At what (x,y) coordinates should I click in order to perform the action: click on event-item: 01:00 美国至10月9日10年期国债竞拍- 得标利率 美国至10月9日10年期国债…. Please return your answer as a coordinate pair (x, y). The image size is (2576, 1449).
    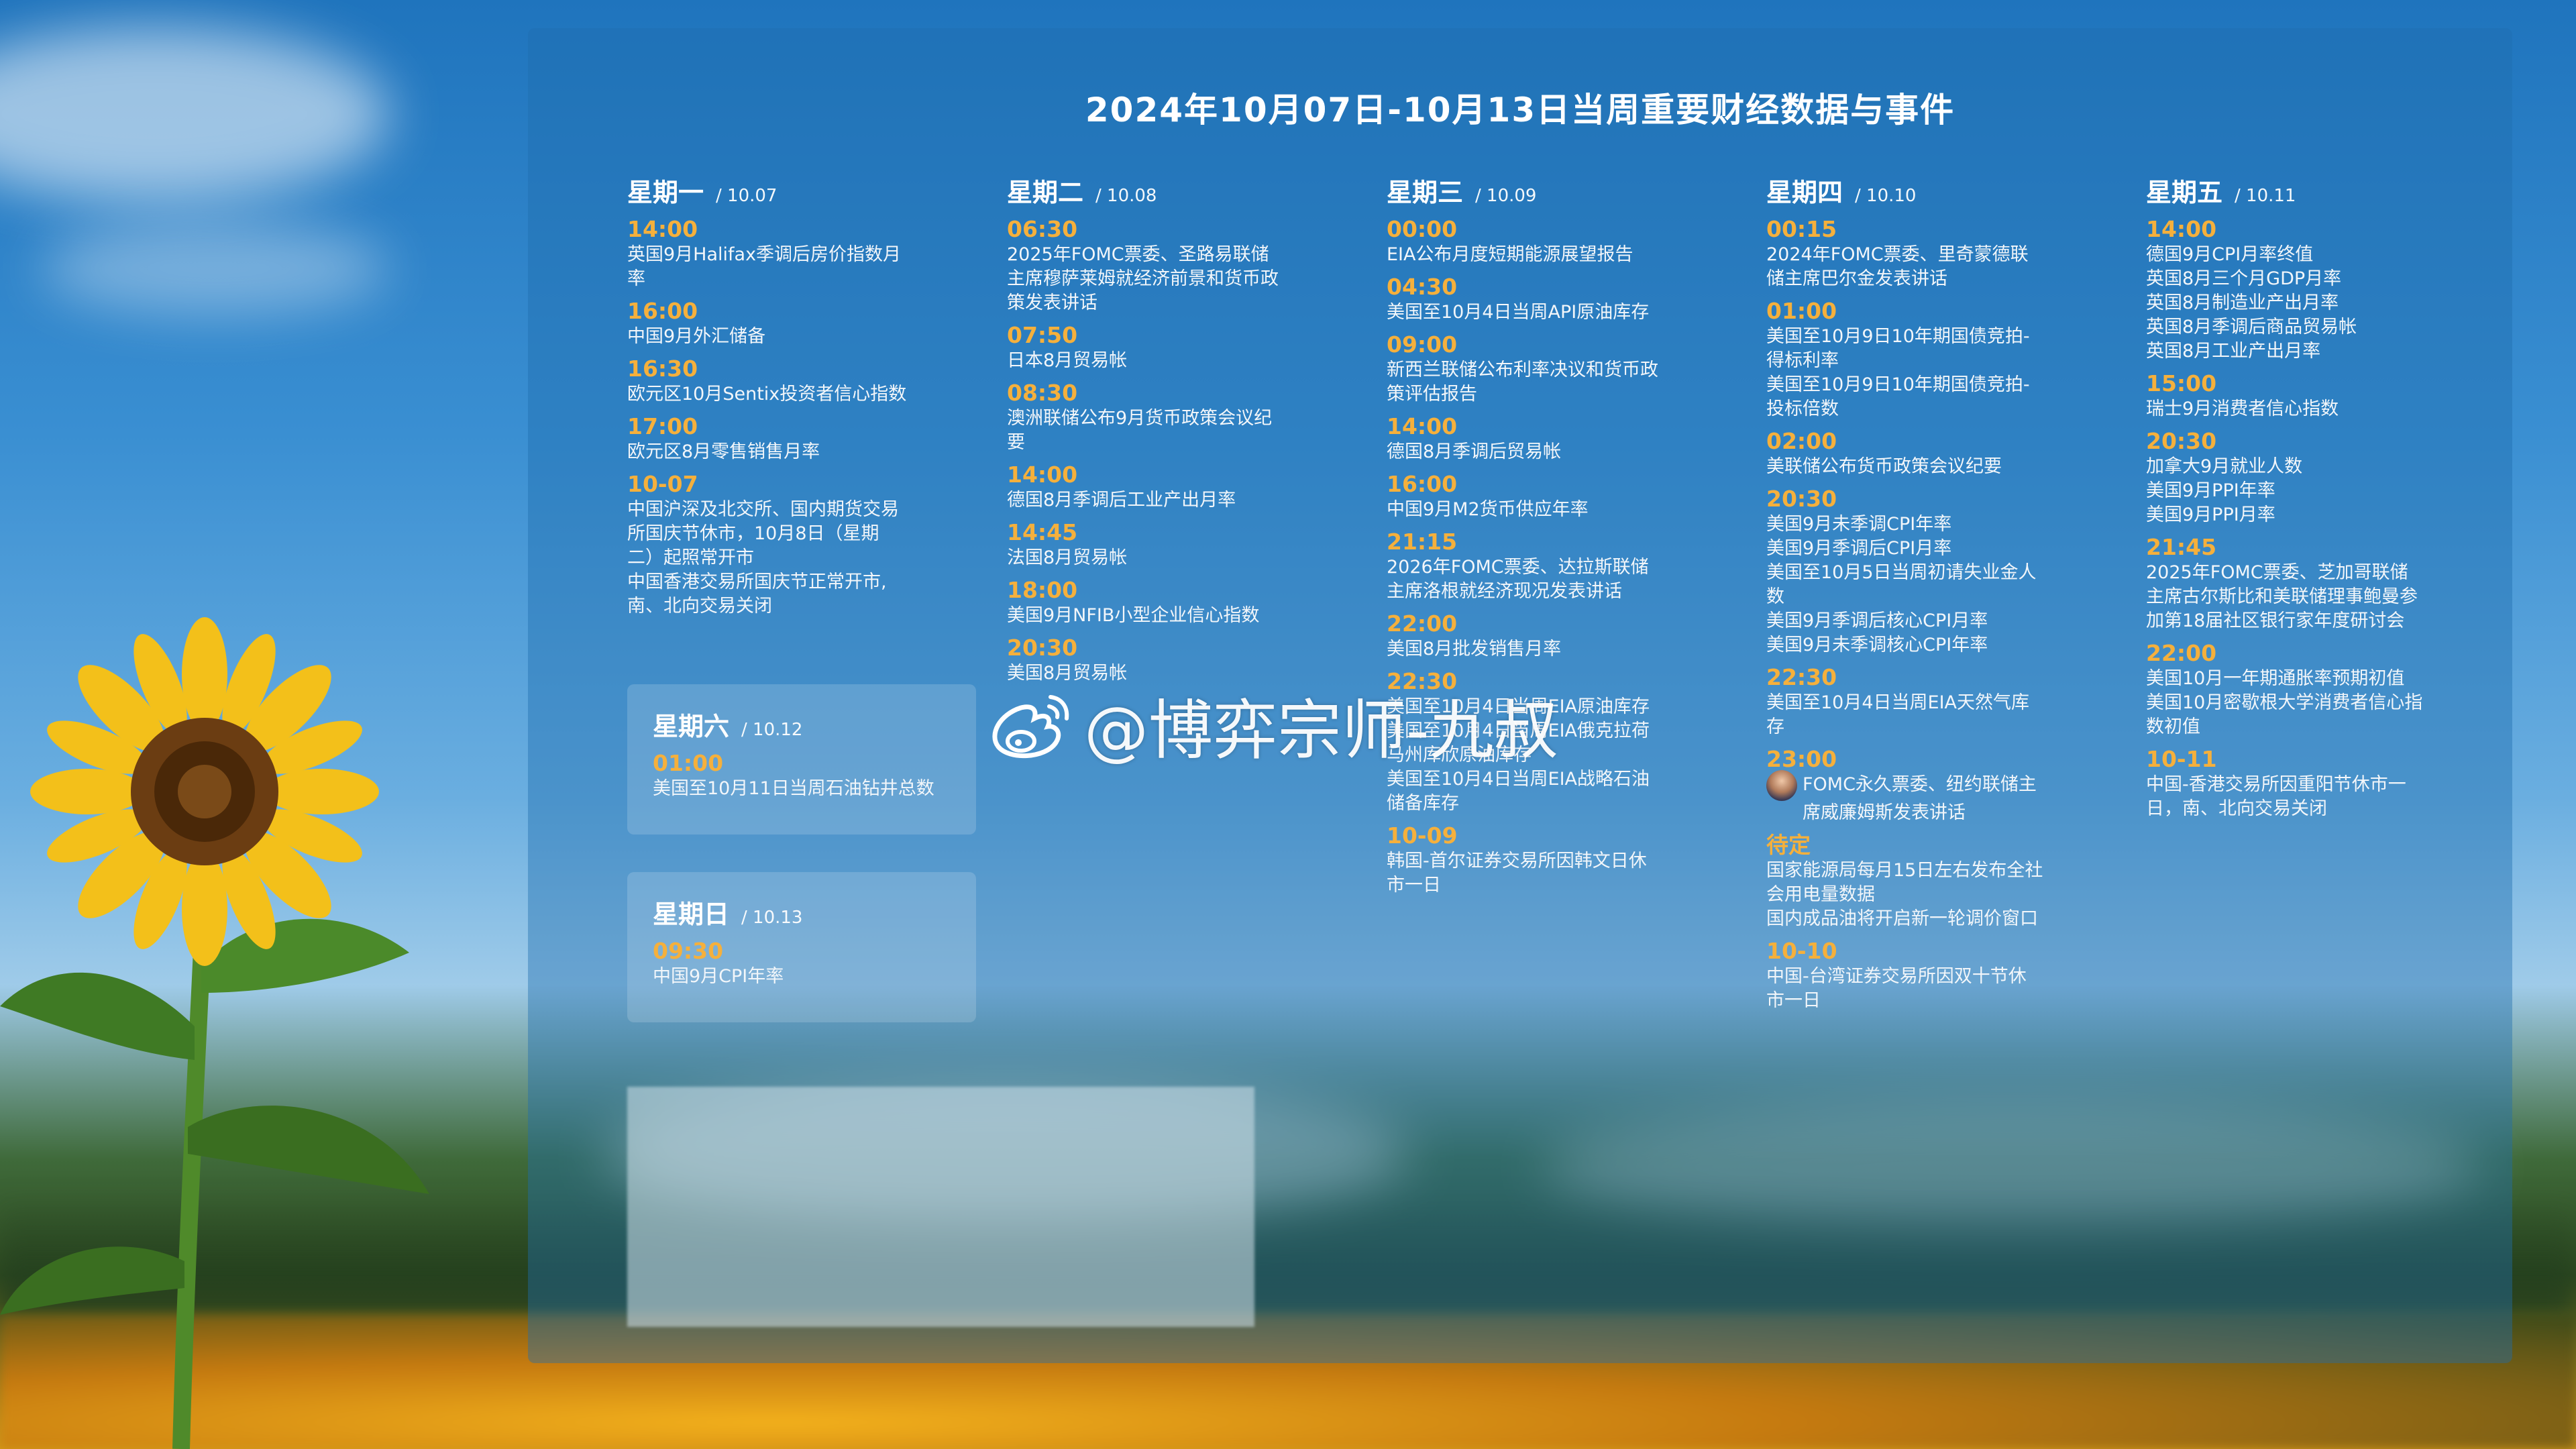
    Looking at the image, I should click on (1940, 359).